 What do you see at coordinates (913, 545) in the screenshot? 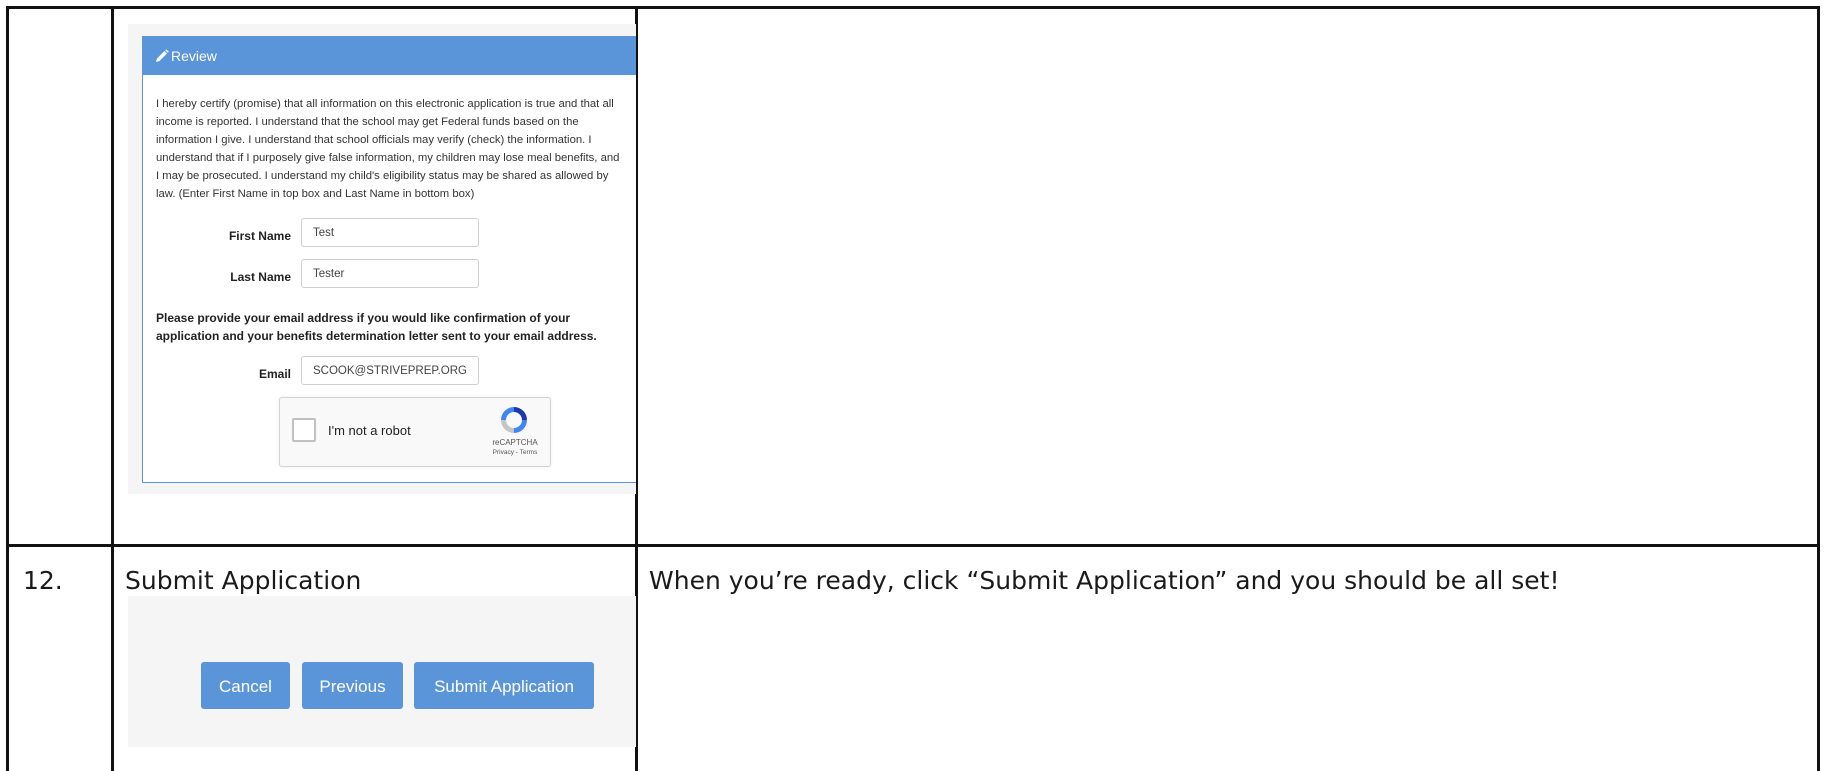
I see `row-divider` at bounding box center [913, 545].